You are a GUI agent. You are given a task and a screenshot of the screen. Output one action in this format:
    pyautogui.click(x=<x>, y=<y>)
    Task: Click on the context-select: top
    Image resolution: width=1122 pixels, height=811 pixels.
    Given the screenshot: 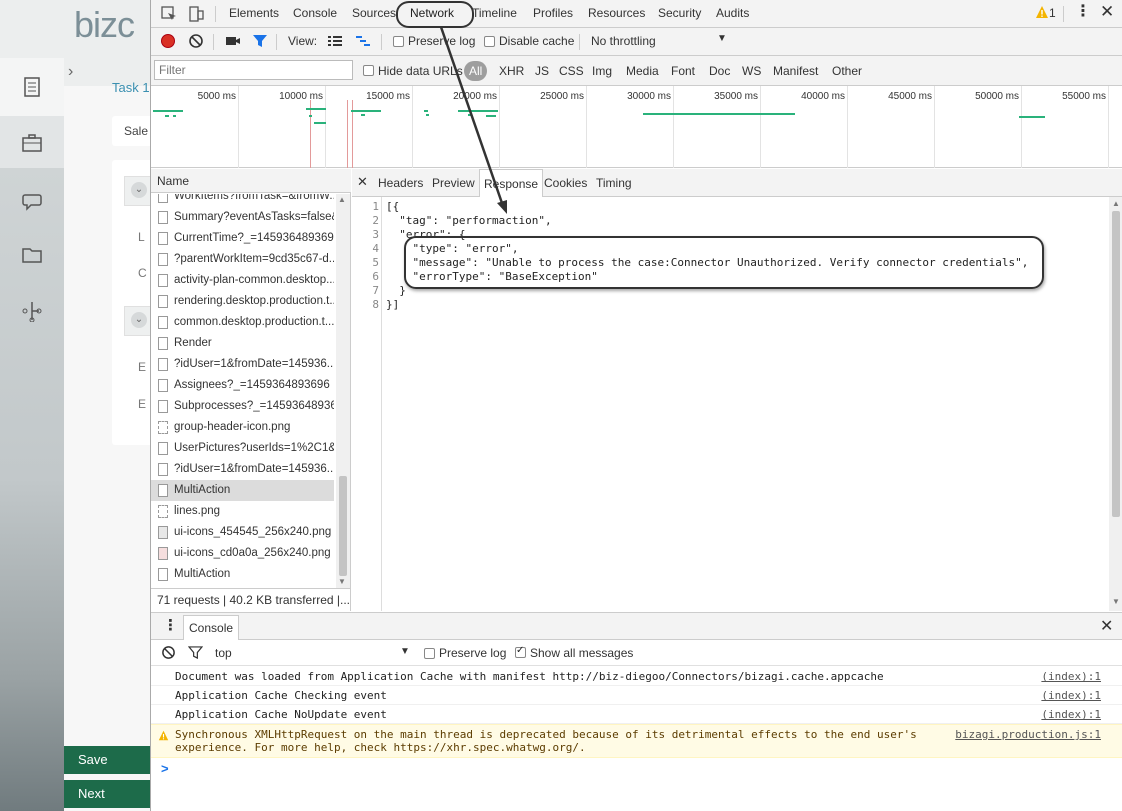 What is the action you would take?
    pyautogui.click(x=223, y=653)
    